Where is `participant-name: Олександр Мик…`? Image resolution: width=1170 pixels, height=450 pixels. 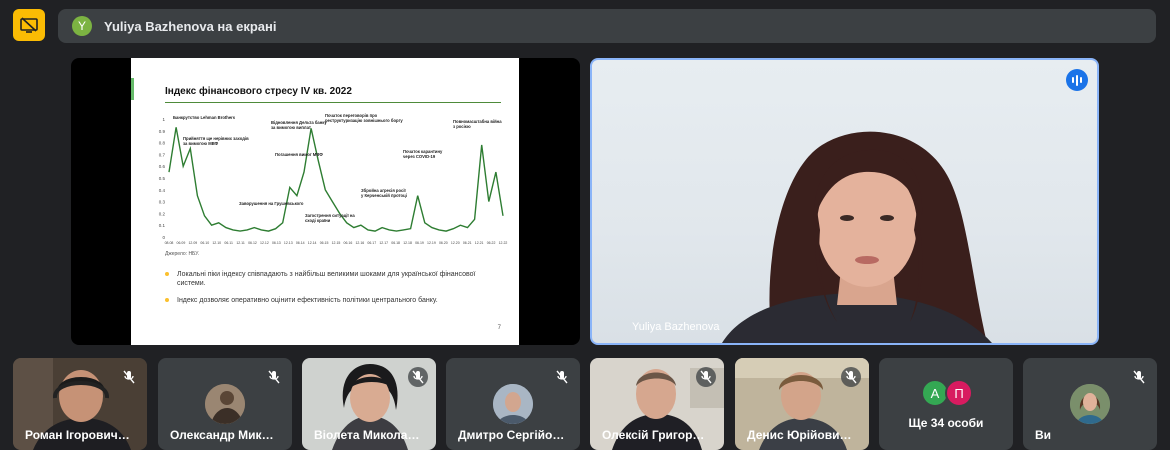
participant-name: Олександр Мик… is located at coordinates (222, 435).